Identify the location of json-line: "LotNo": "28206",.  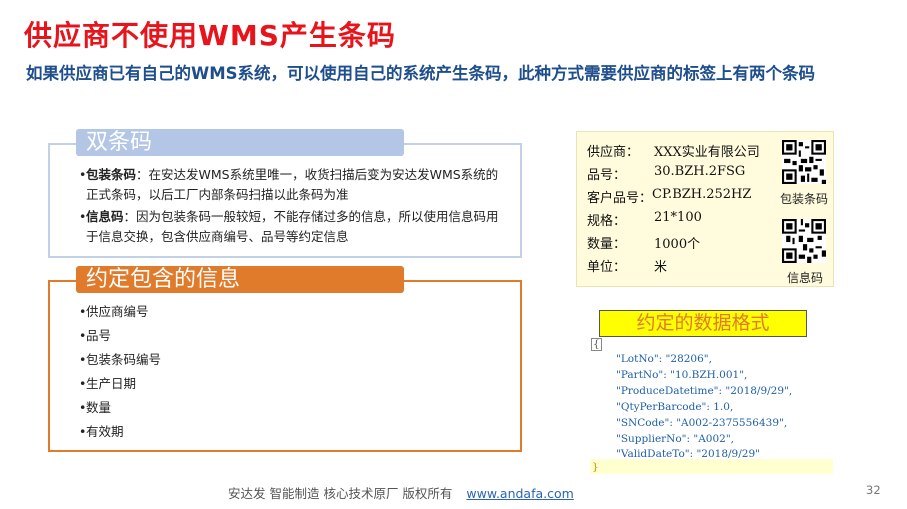
(664, 359).